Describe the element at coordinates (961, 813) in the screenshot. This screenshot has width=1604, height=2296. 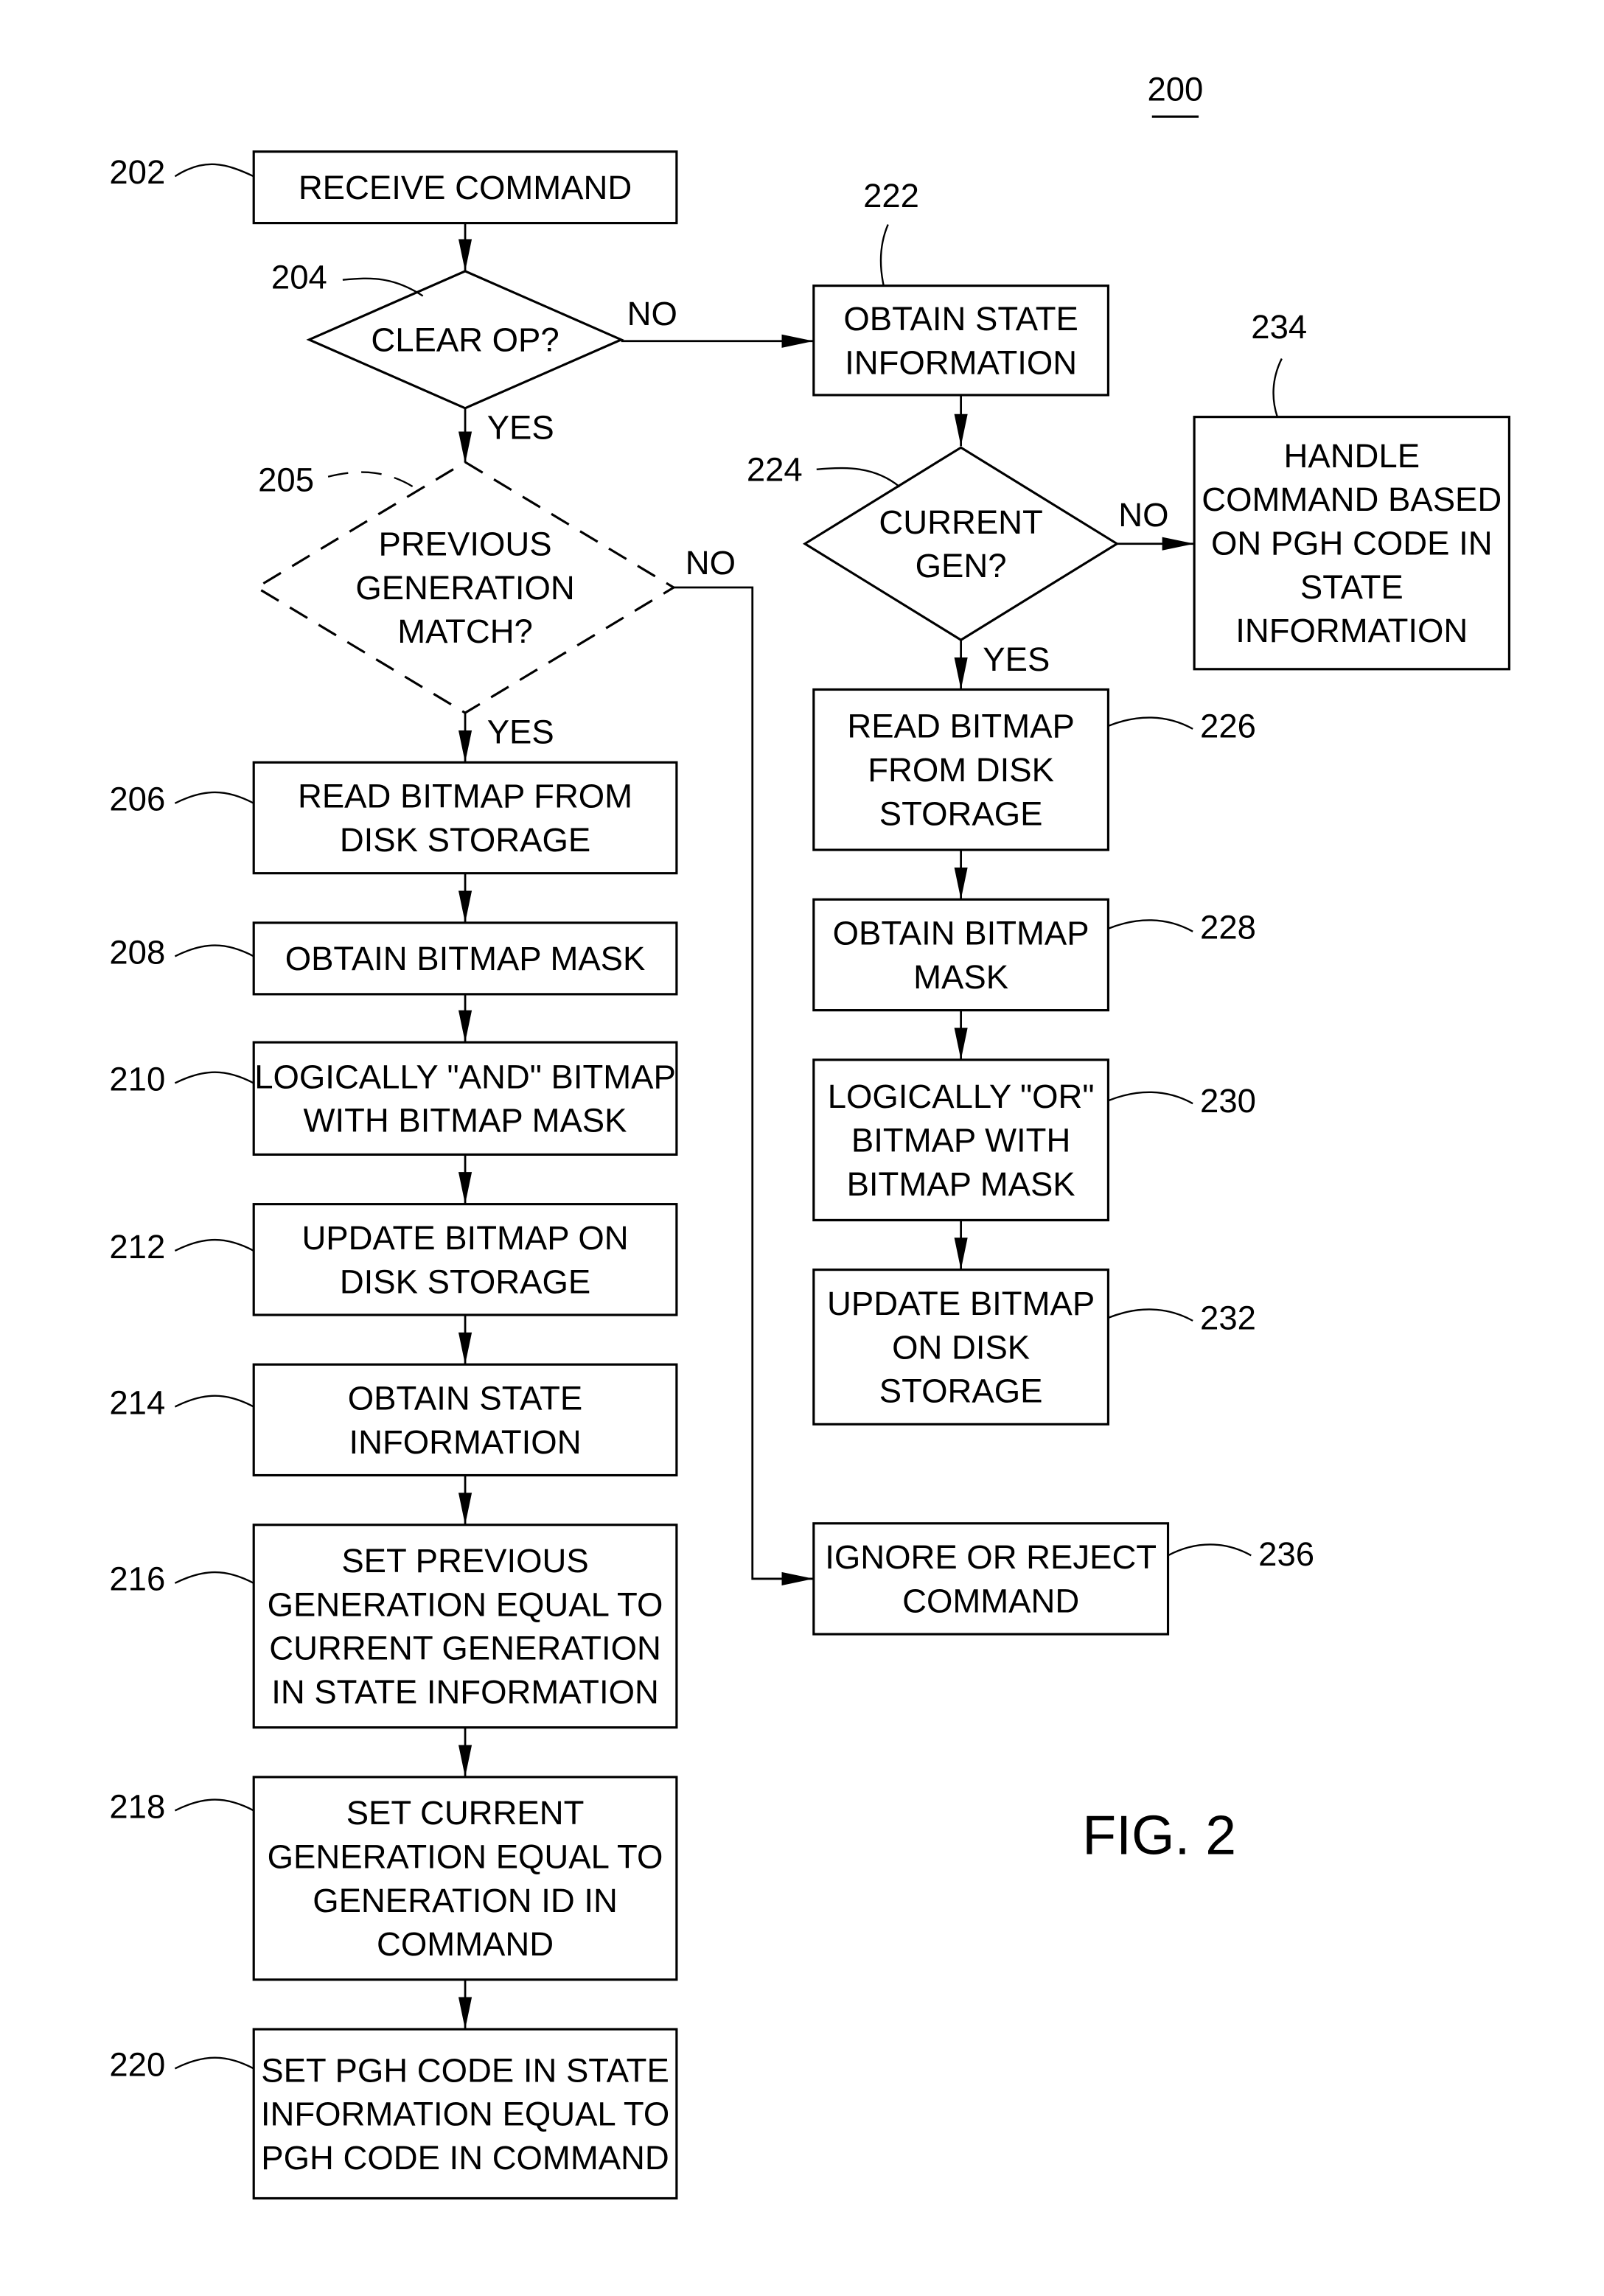
I see `node-226-text-line: STORAGE` at that location.